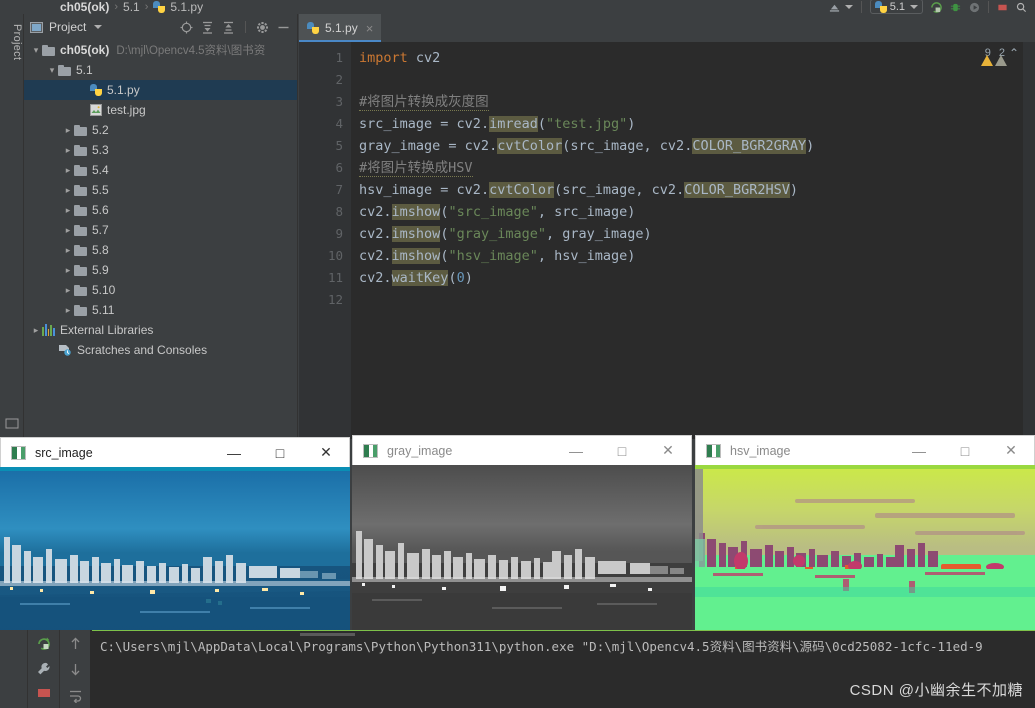  I want to click on tree-node-test-jpg: test.jpg, so click(160, 110).